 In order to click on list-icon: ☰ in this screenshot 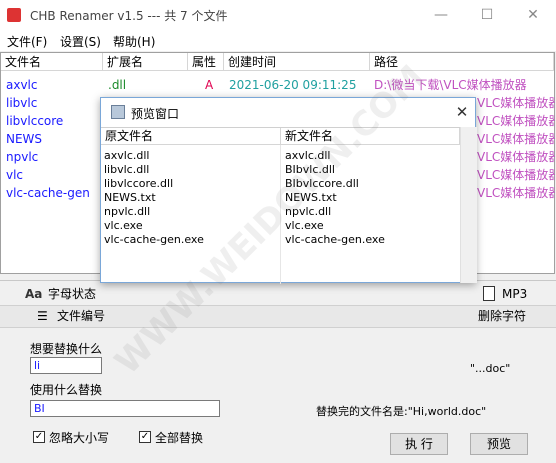, I will do `click(42, 316)`.